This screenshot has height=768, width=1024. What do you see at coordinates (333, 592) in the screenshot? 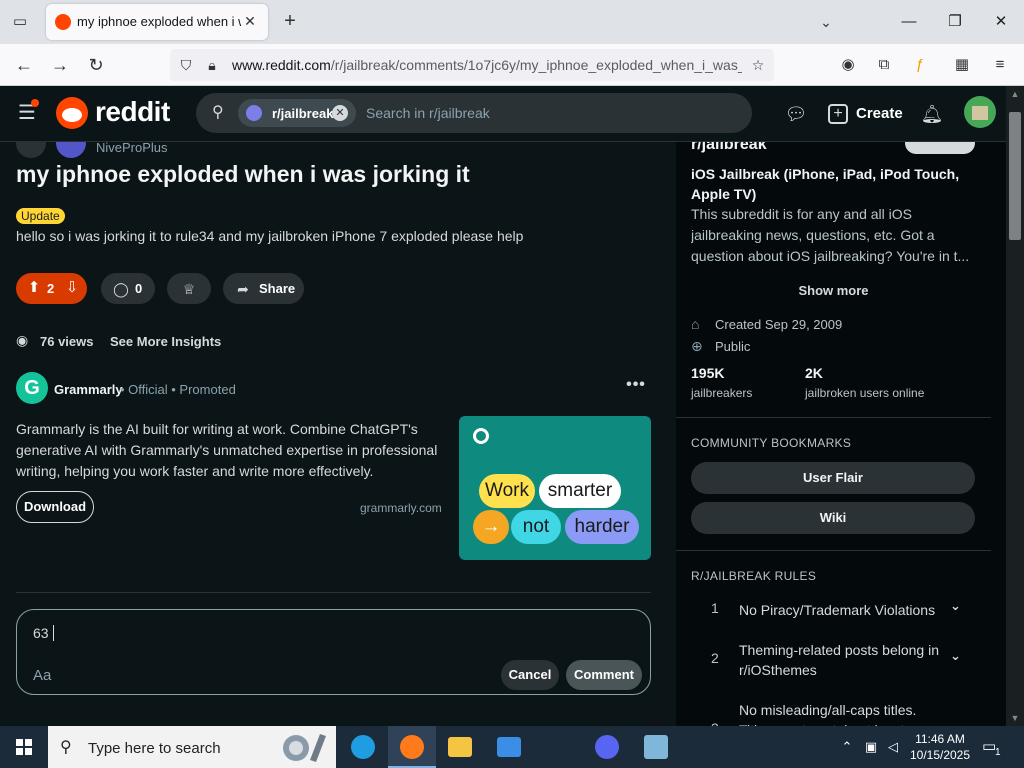
I see `divider` at bounding box center [333, 592].